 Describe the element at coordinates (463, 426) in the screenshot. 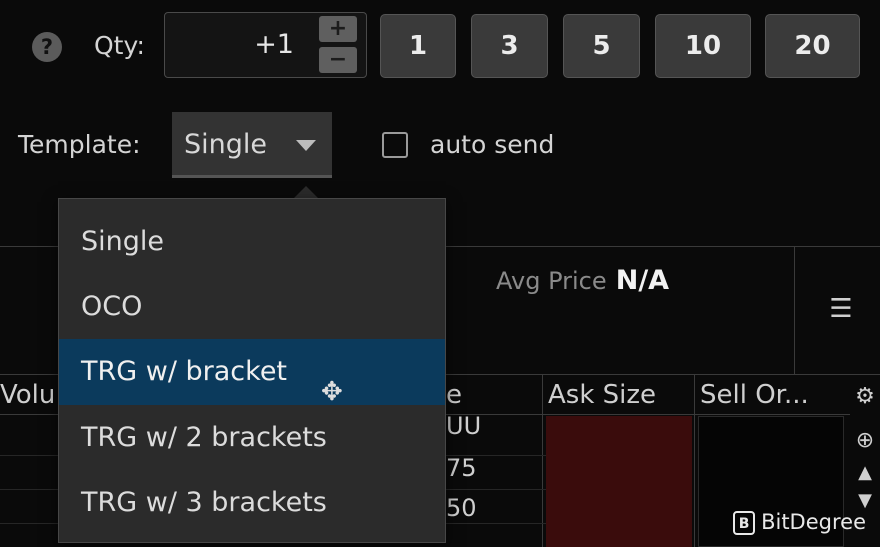

I see `price-cell: UU` at that location.